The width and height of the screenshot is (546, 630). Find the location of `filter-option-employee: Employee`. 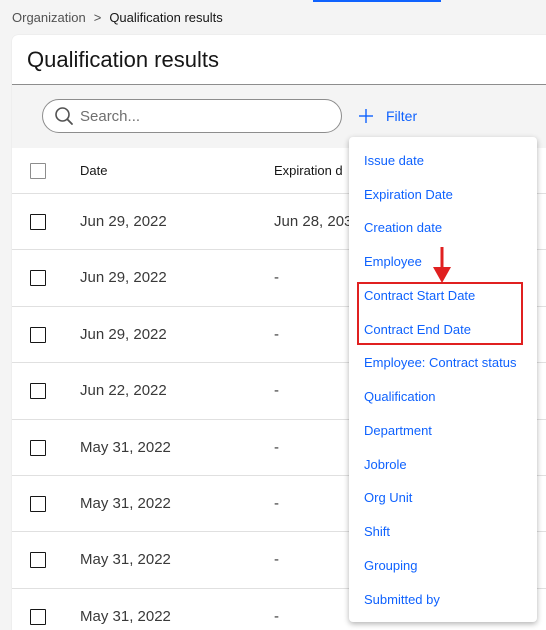

filter-option-employee: Employee is located at coordinates (393, 261).